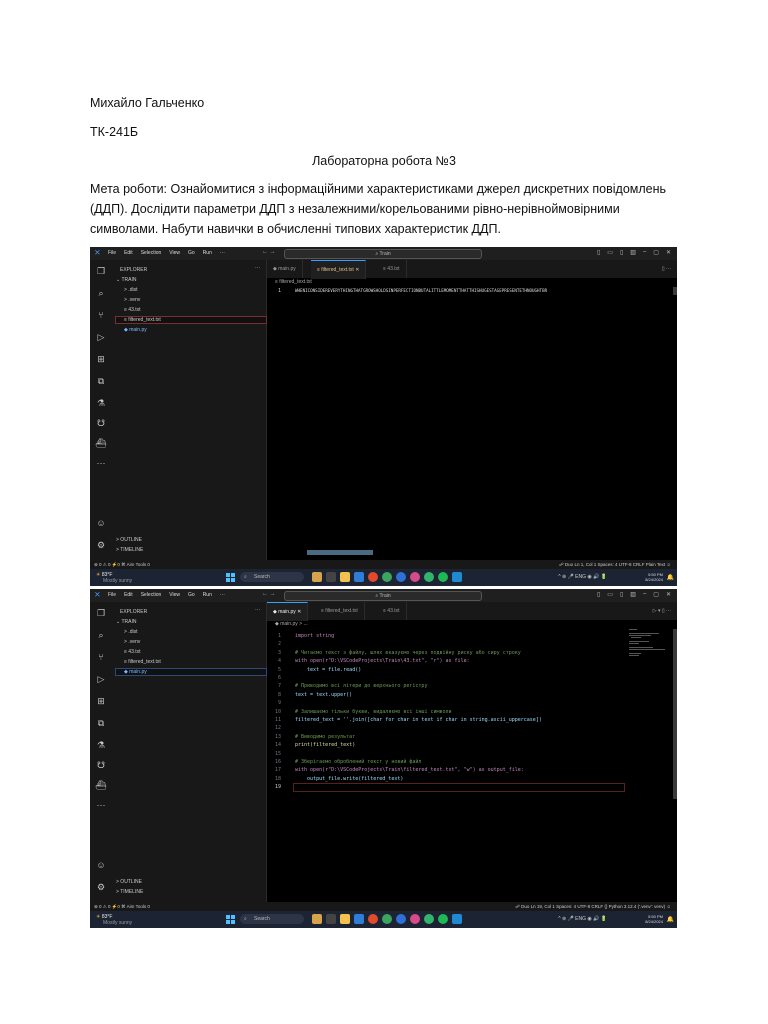 This screenshot has height=1024, width=768. Describe the element at coordinates (101, 423) in the screenshot. I see `copilot-icon: ☋` at that location.